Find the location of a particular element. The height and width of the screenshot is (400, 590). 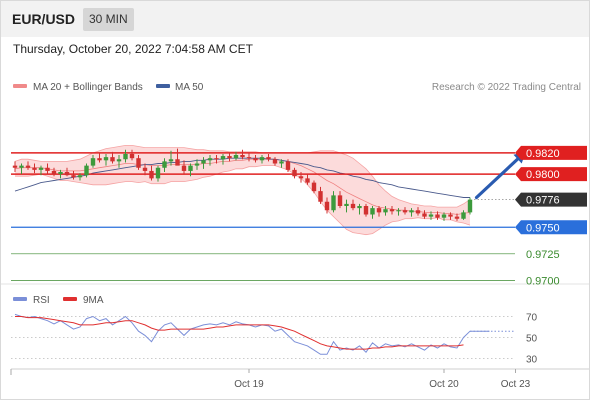

research-credit: Research © 2022 Trading Central is located at coordinates (506, 87).